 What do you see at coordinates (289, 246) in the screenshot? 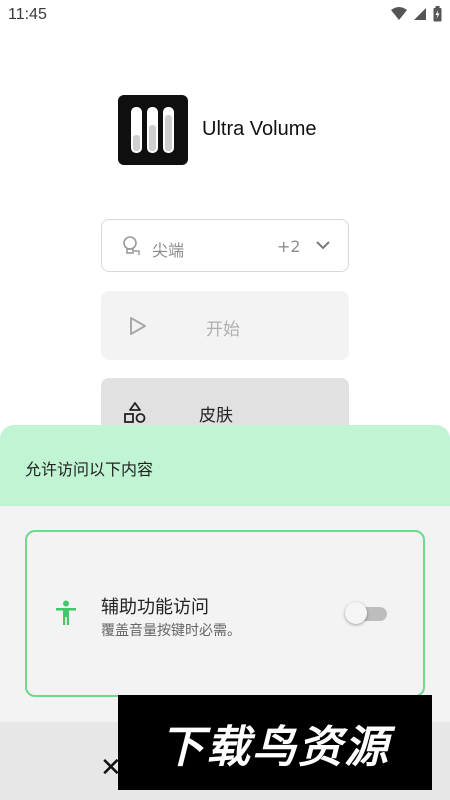
I see `selector-count: +2` at bounding box center [289, 246].